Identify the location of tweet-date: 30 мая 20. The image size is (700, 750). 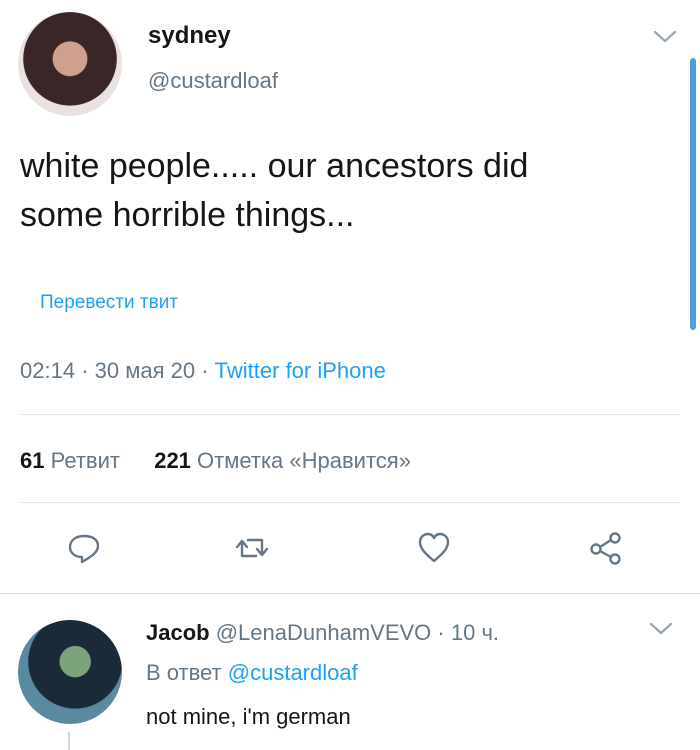
(145, 370).